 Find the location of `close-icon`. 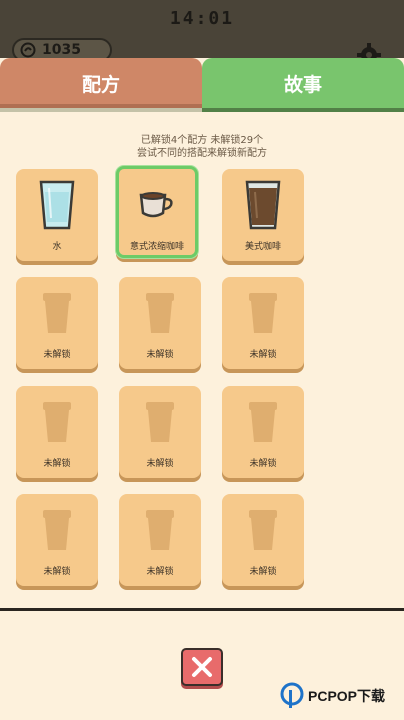

close-icon is located at coordinates (202, 667).